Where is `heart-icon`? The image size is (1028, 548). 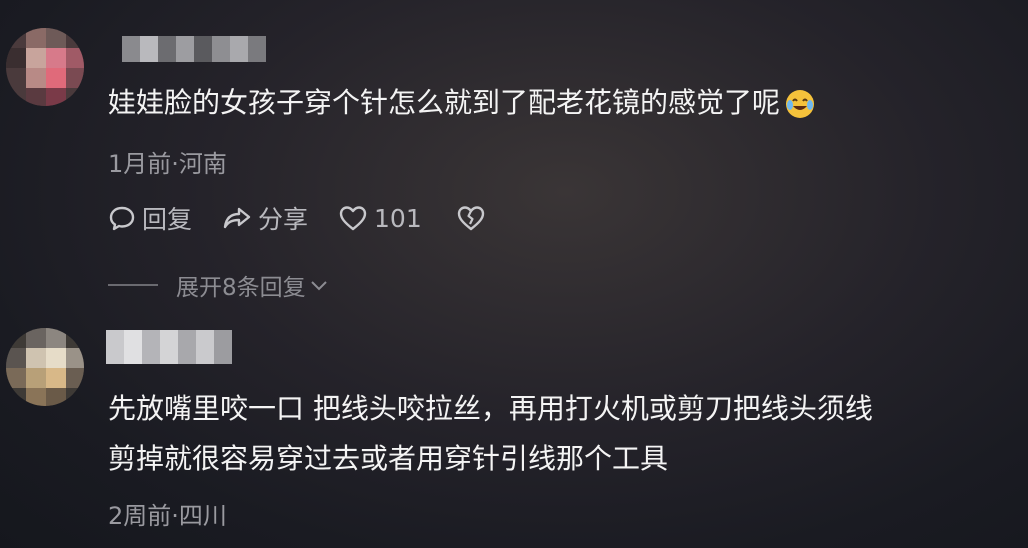 heart-icon is located at coordinates (353, 218).